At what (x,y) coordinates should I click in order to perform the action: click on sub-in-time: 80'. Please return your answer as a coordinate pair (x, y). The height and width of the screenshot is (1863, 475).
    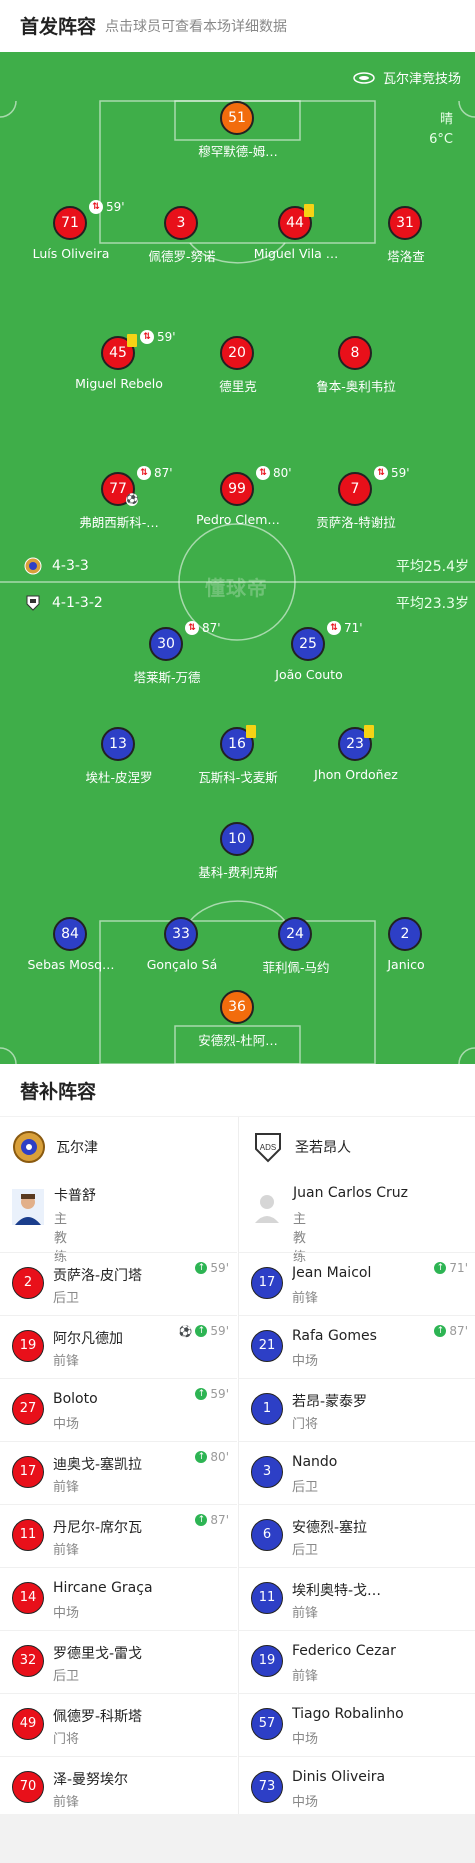
    Looking at the image, I should click on (219, 1457).